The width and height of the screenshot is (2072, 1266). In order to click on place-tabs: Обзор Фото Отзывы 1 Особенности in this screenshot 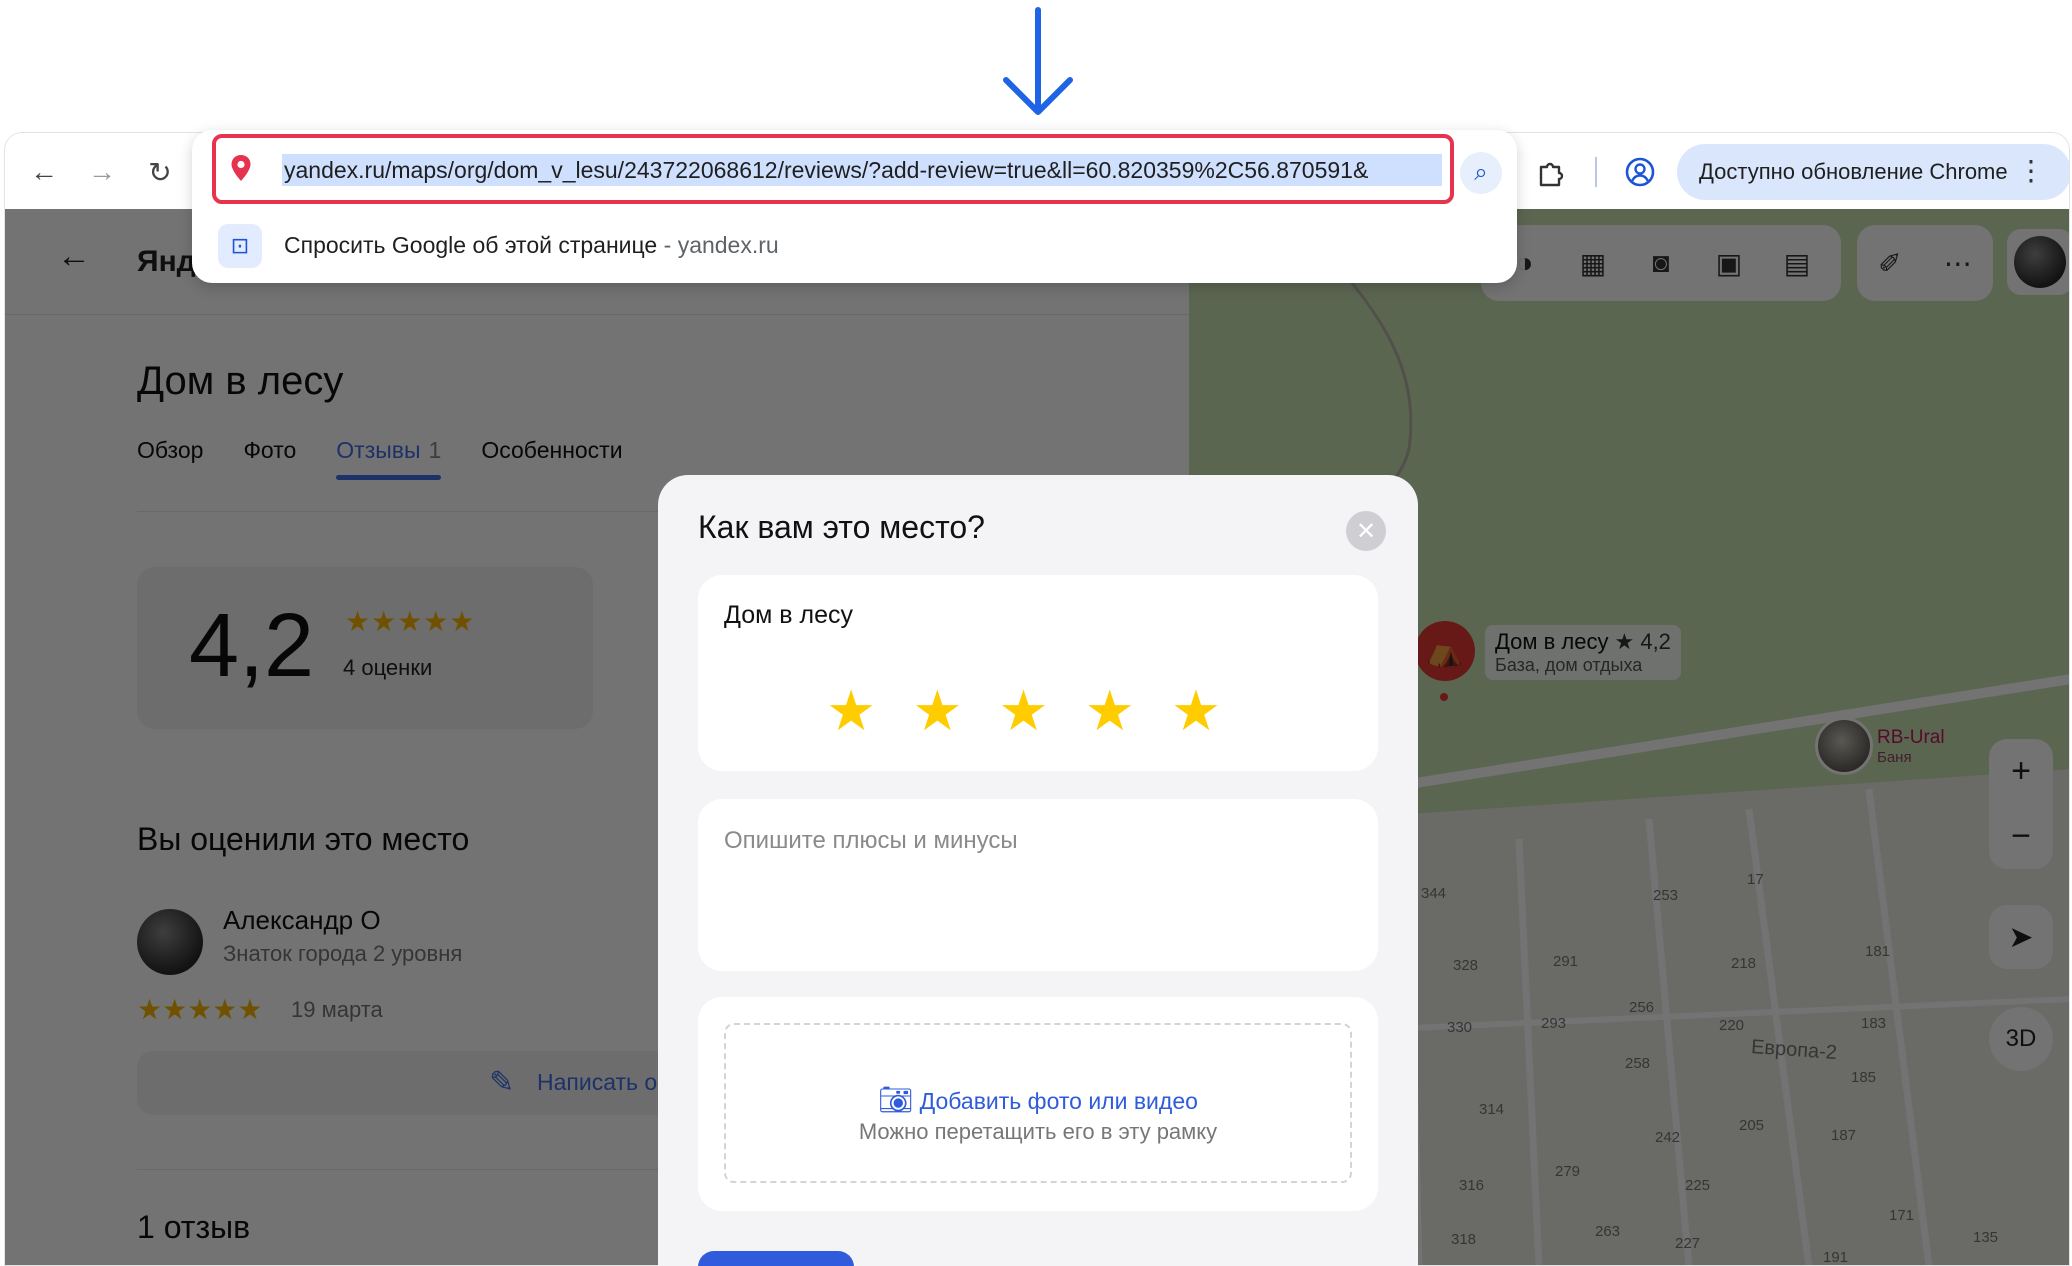, I will do `click(380, 458)`.